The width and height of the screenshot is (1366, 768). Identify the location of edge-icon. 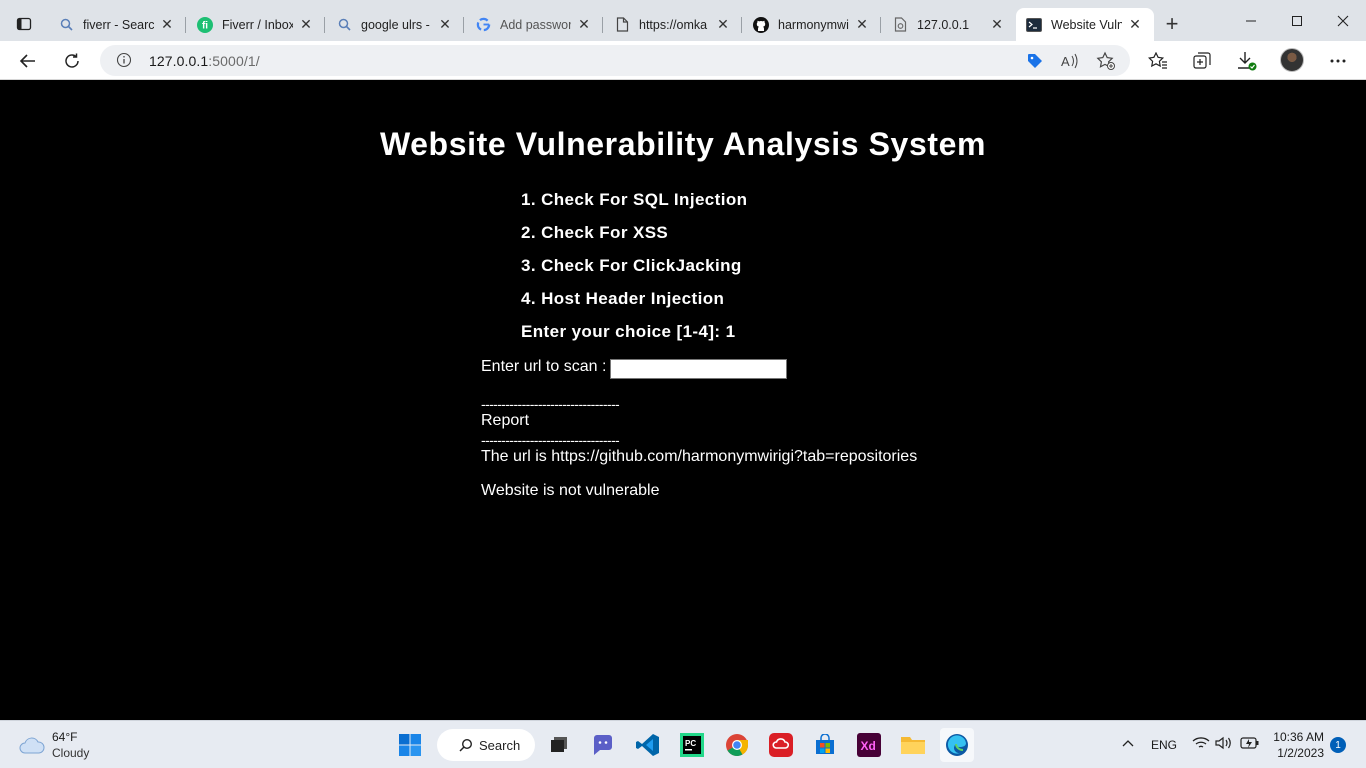
(957, 745).